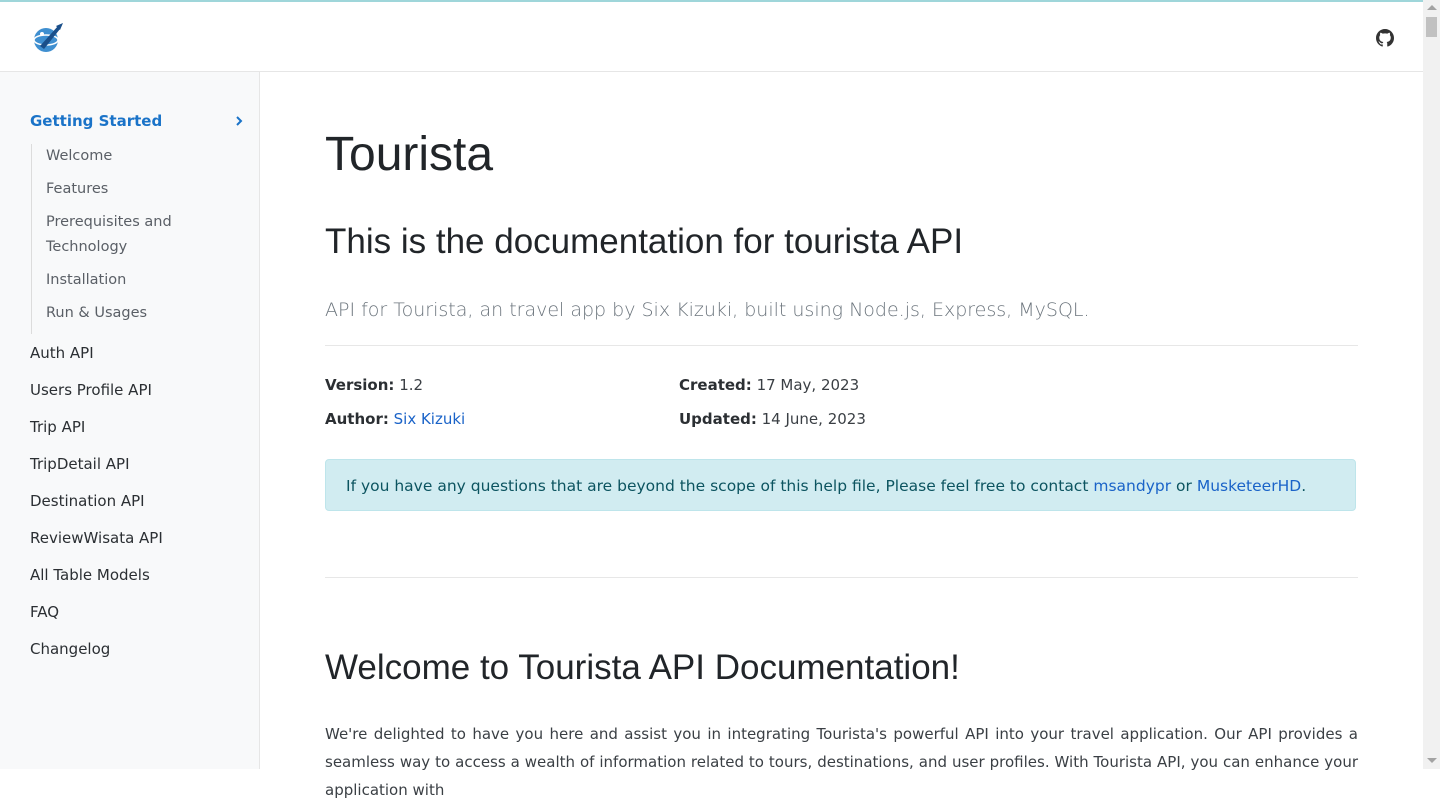 This screenshot has height=804, width=1440. I want to click on author-label: Author:, so click(357, 419).